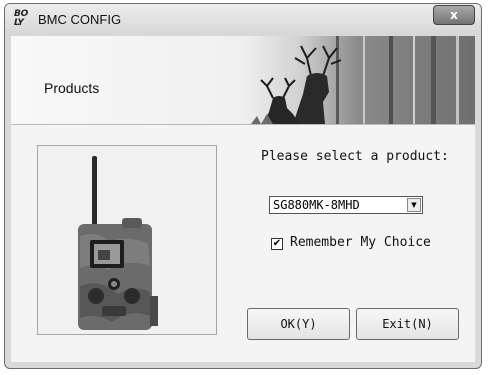  I want to click on close-icon: x, so click(454, 15).